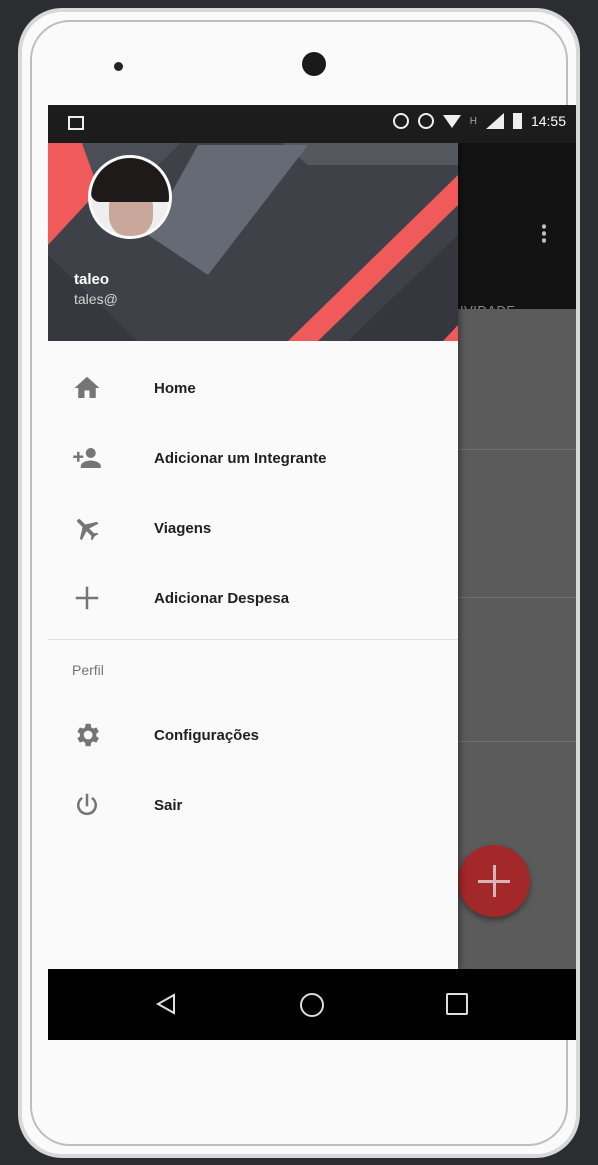 The height and width of the screenshot is (1165, 598). What do you see at coordinates (166, 1004) in the screenshot?
I see `back-icon` at bounding box center [166, 1004].